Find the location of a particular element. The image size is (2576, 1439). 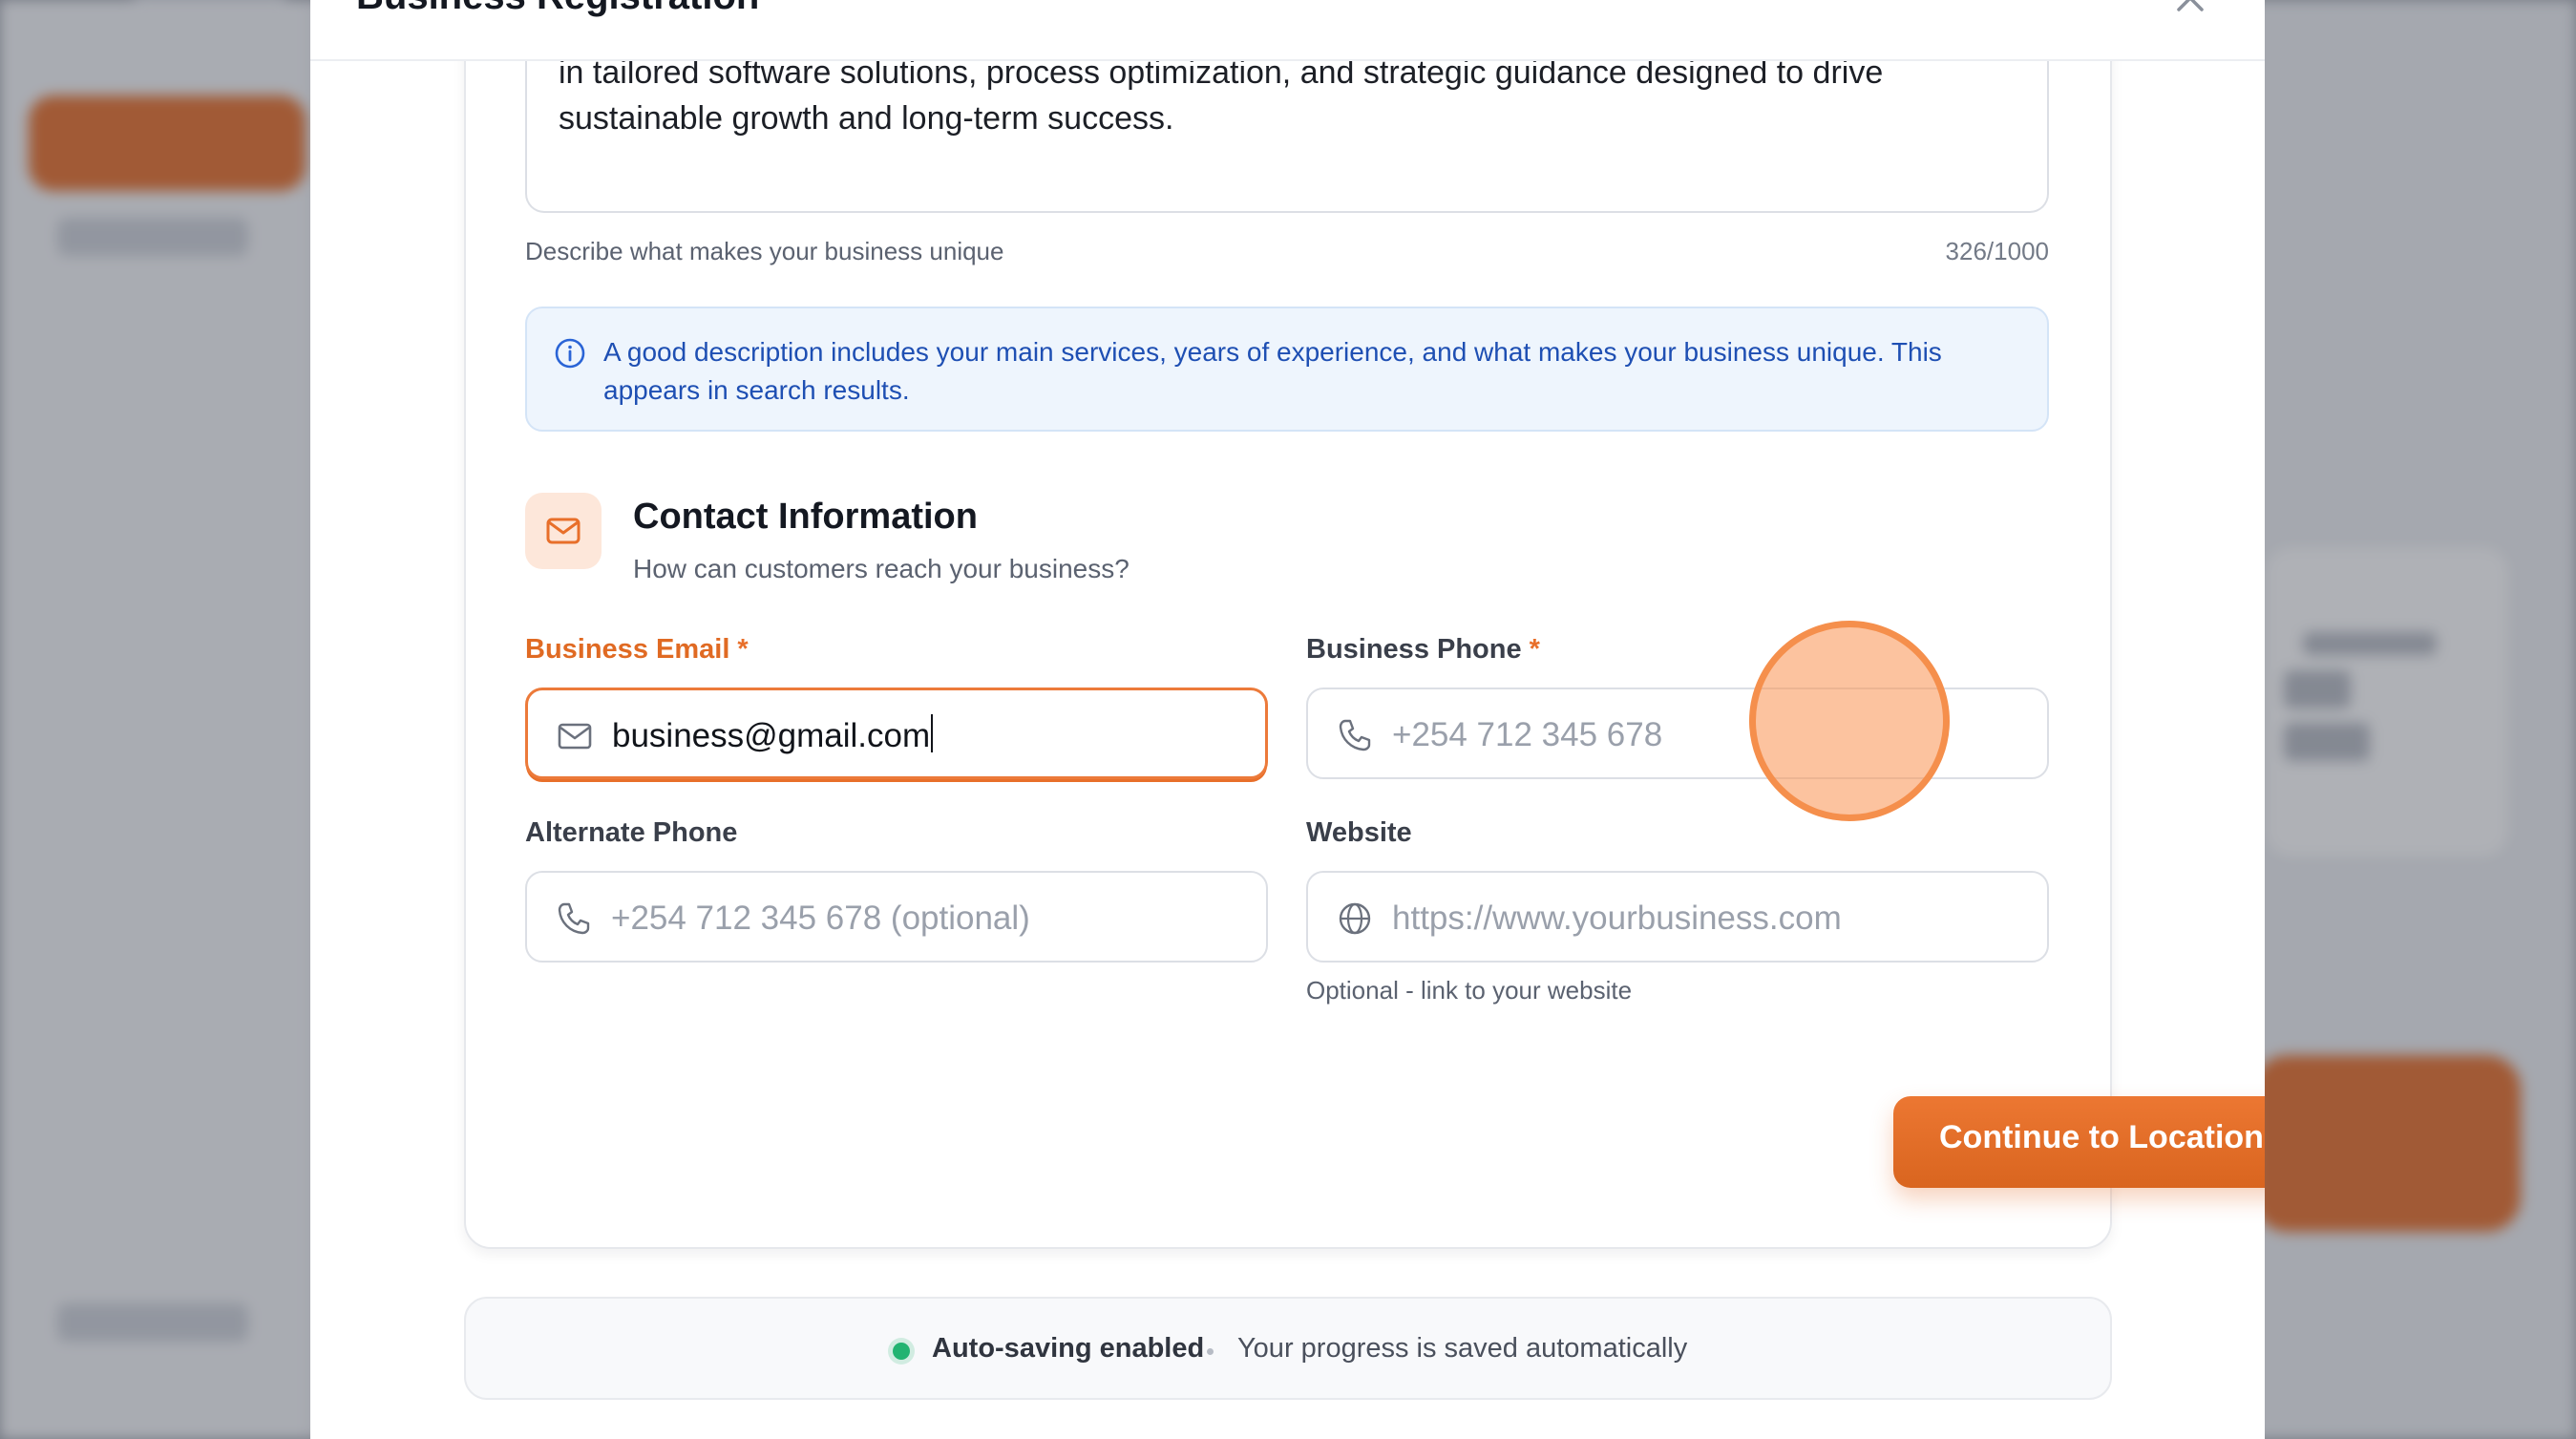

website-hint: Optional - link to your website is located at coordinates (1469, 990).